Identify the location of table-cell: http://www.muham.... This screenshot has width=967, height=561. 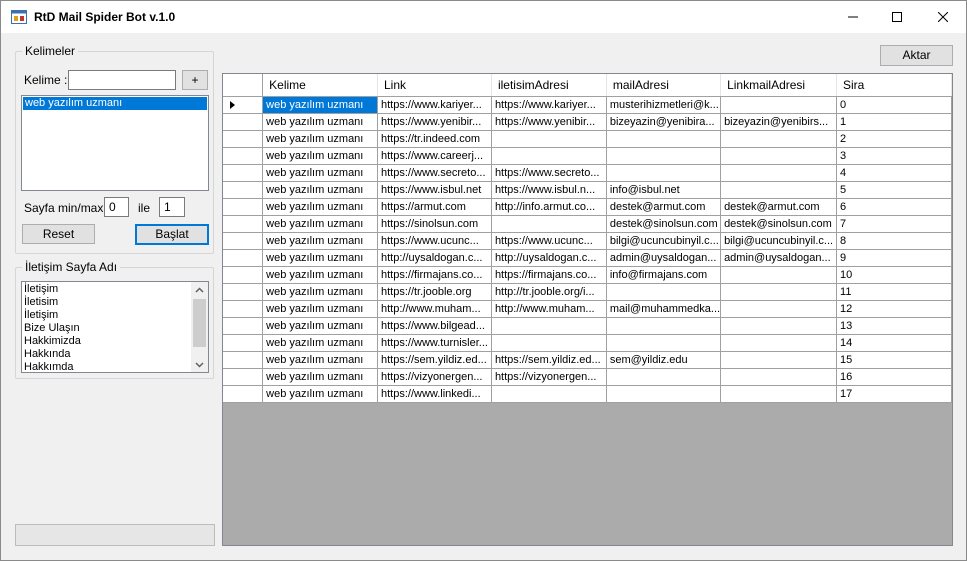
(434, 309).